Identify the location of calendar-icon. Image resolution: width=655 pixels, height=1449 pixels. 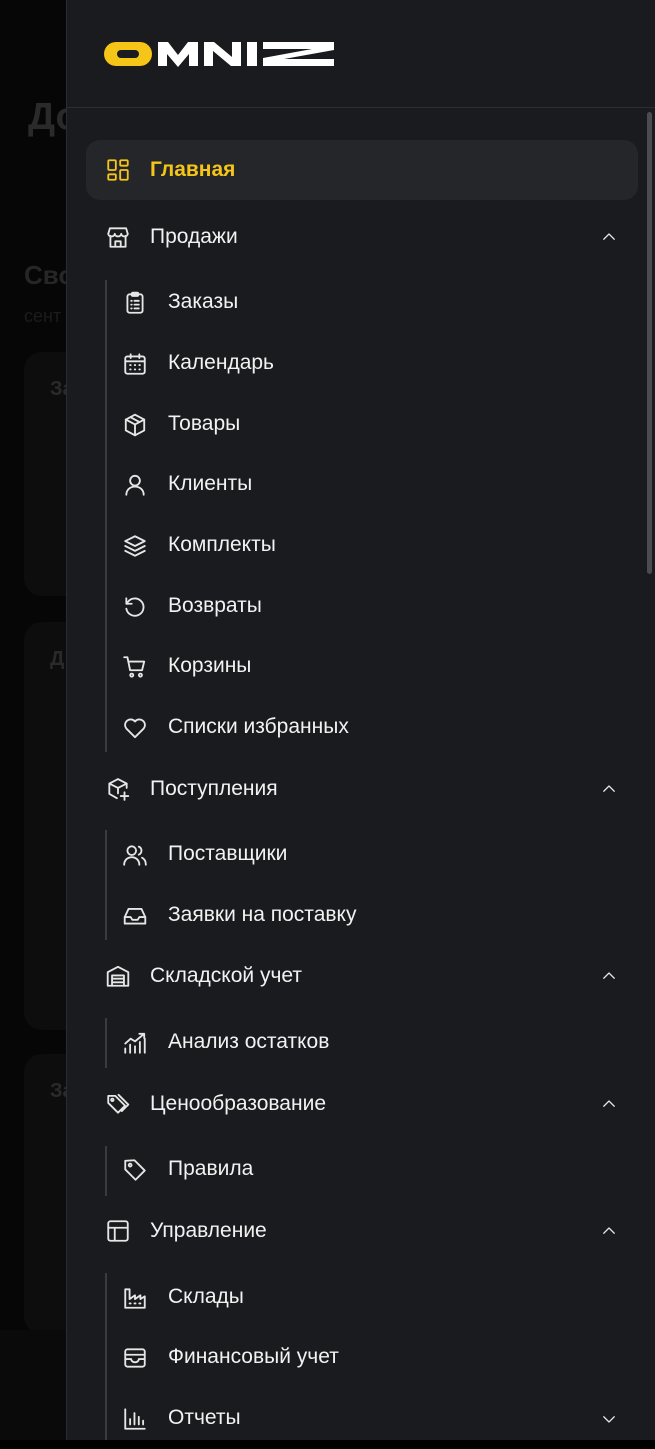
(135, 364).